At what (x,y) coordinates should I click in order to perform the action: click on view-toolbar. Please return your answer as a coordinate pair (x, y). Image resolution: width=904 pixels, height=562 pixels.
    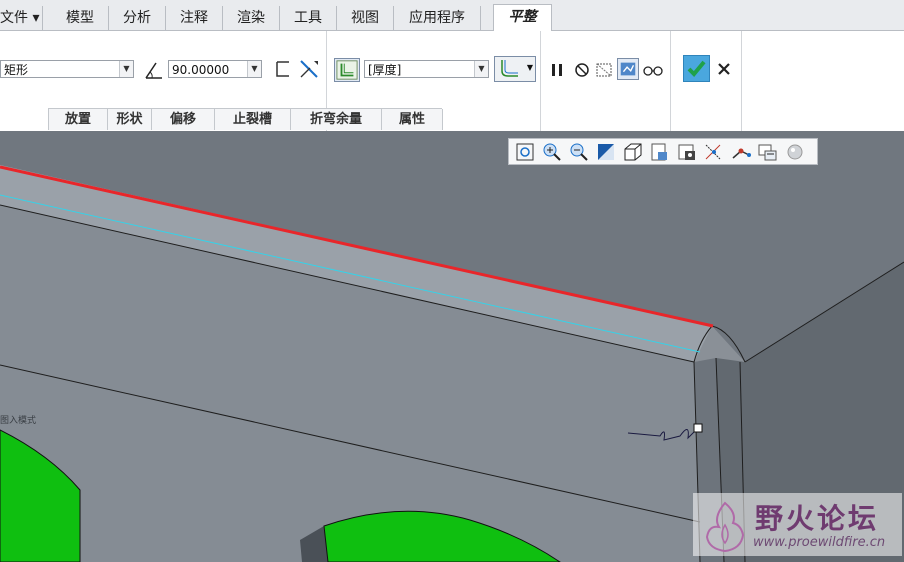
    Looking at the image, I should click on (663, 151).